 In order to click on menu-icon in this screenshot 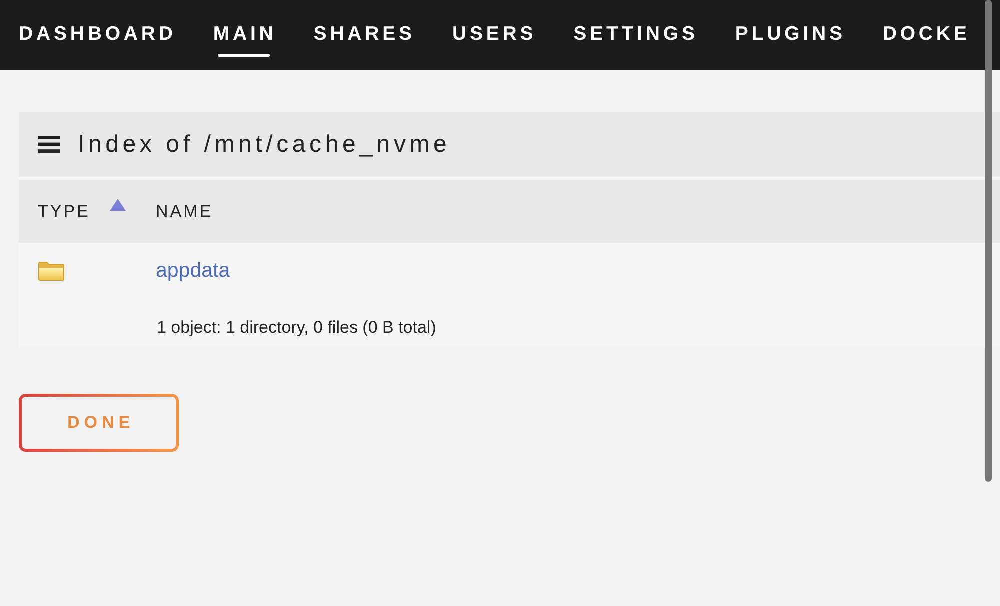, I will do `click(49, 144)`.